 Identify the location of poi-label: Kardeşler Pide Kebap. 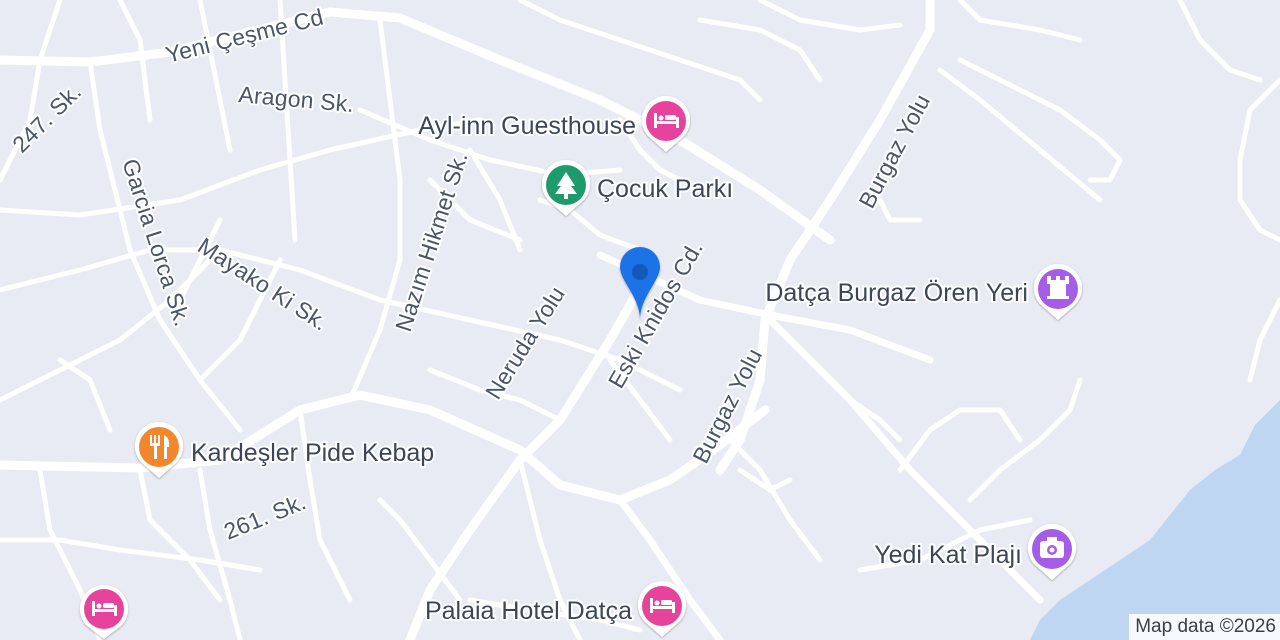
(312, 453).